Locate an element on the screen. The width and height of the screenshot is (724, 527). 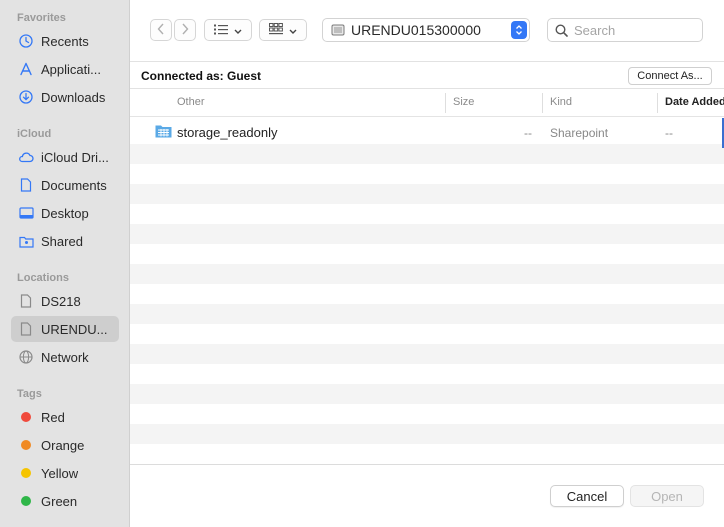
chevron-left-icon is located at coordinates (161, 30).